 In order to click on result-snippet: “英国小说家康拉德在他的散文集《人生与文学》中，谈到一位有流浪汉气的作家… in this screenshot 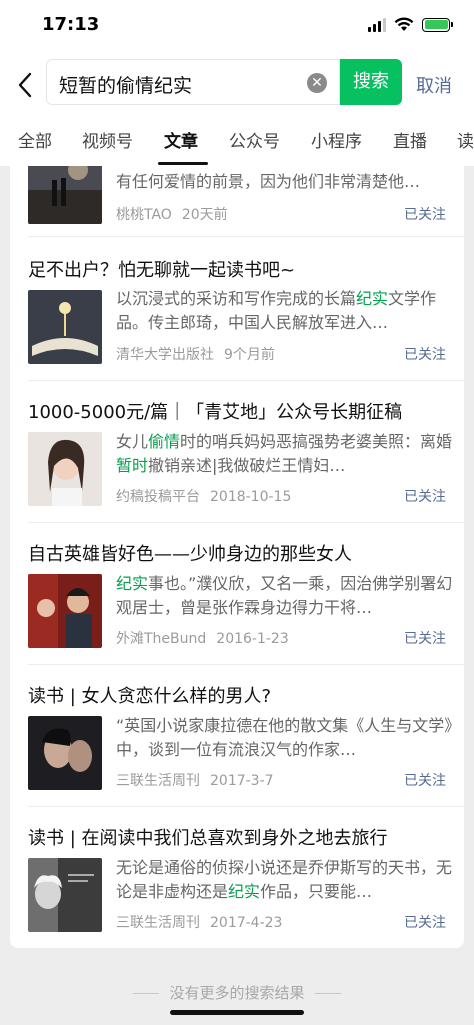, I will do `click(285, 738)`.